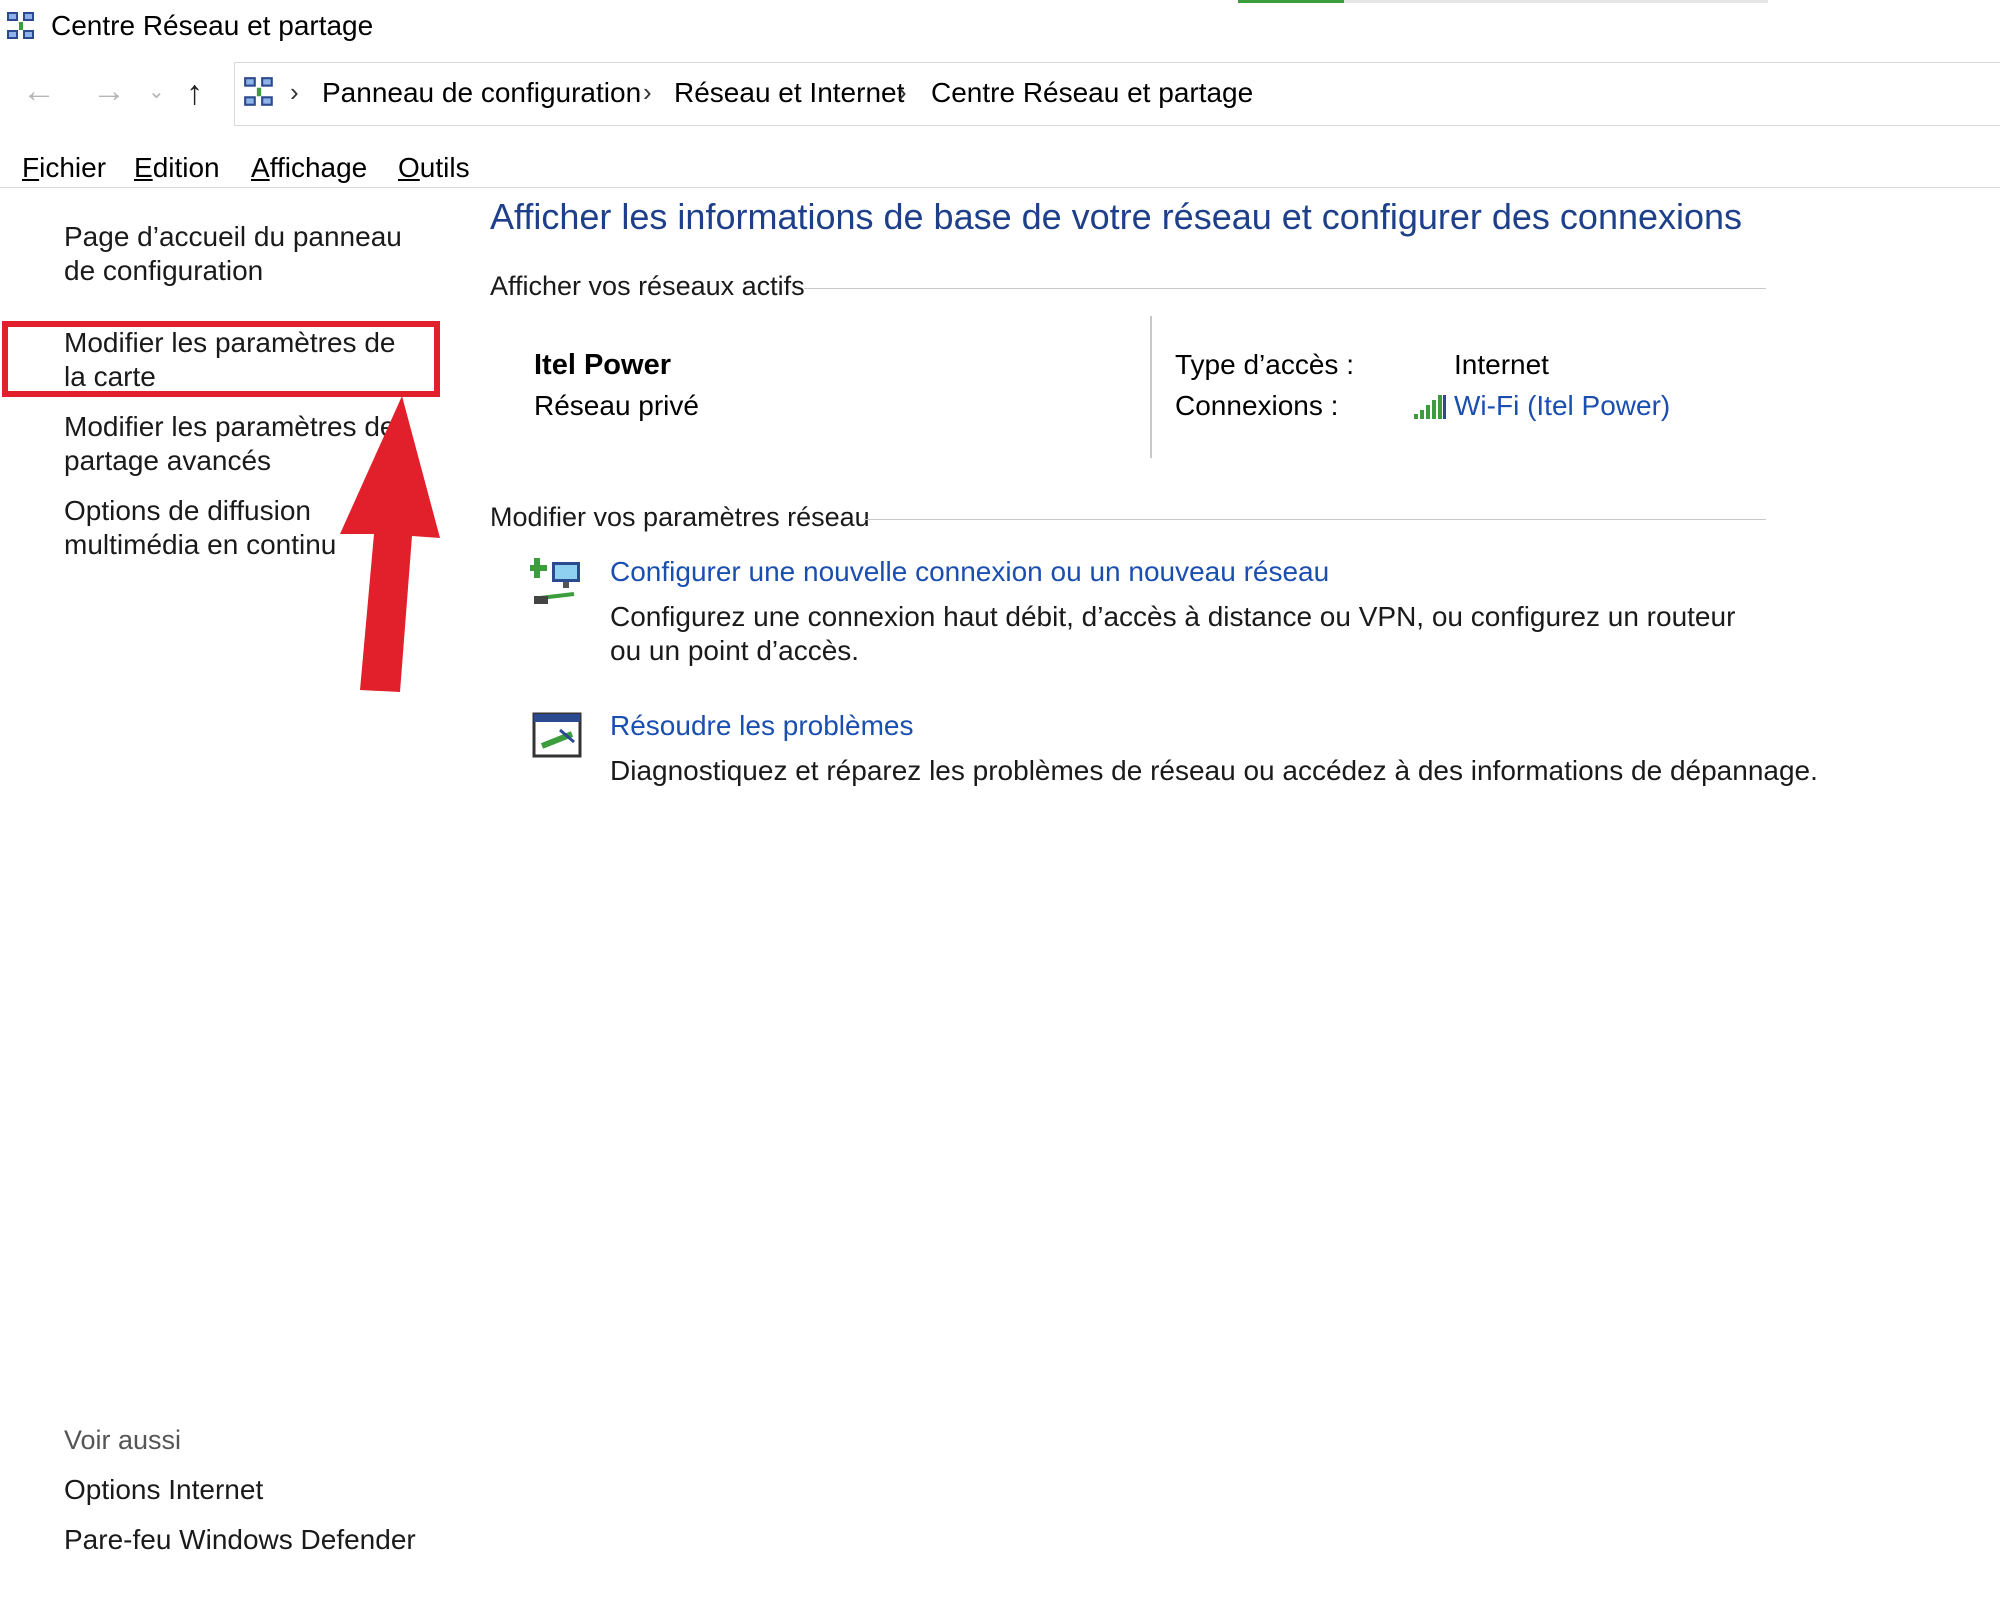  What do you see at coordinates (143, 167) in the screenshot?
I see `menu-accelerator: E` at bounding box center [143, 167].